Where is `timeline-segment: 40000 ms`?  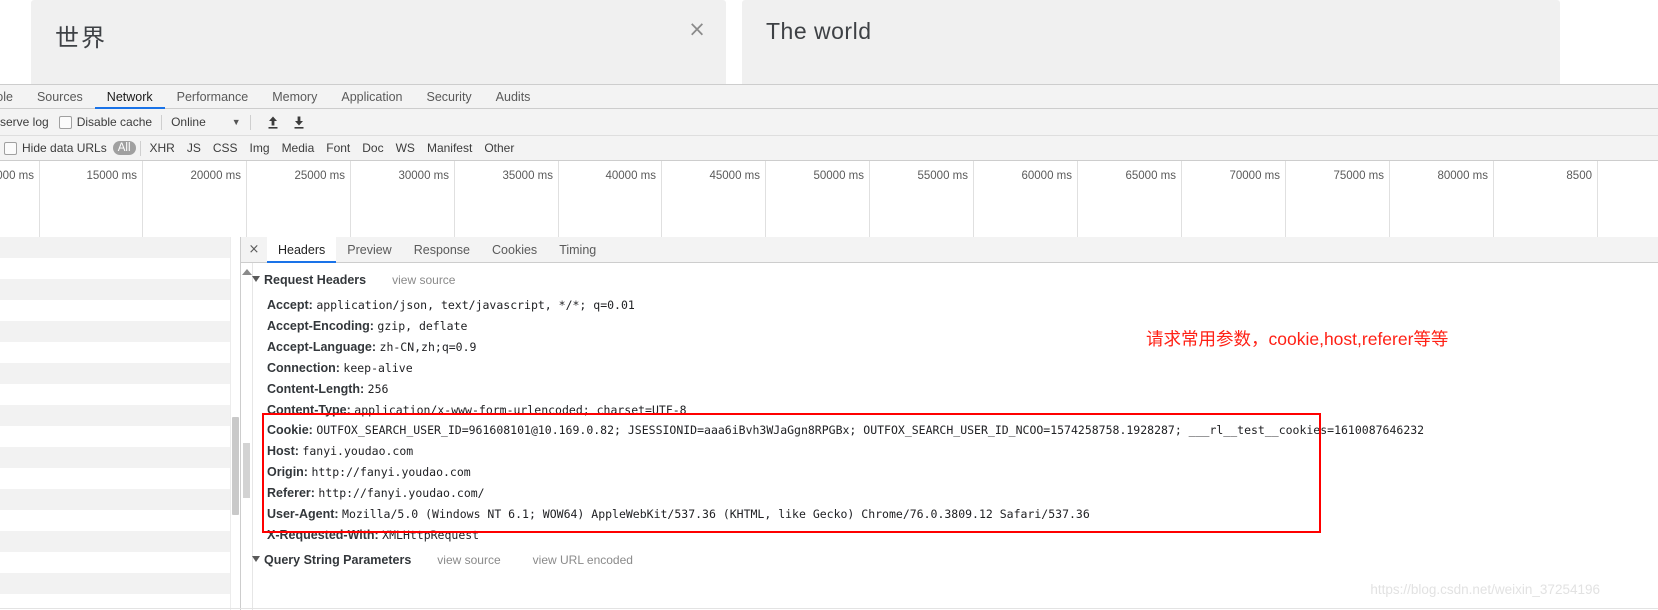 timeline-segment: 40000 ms is located at coordinates (610, 199).